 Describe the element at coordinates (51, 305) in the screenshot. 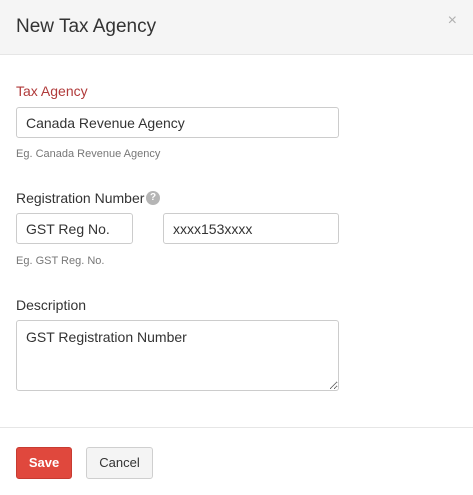

I see `description-label: Description` at that location.